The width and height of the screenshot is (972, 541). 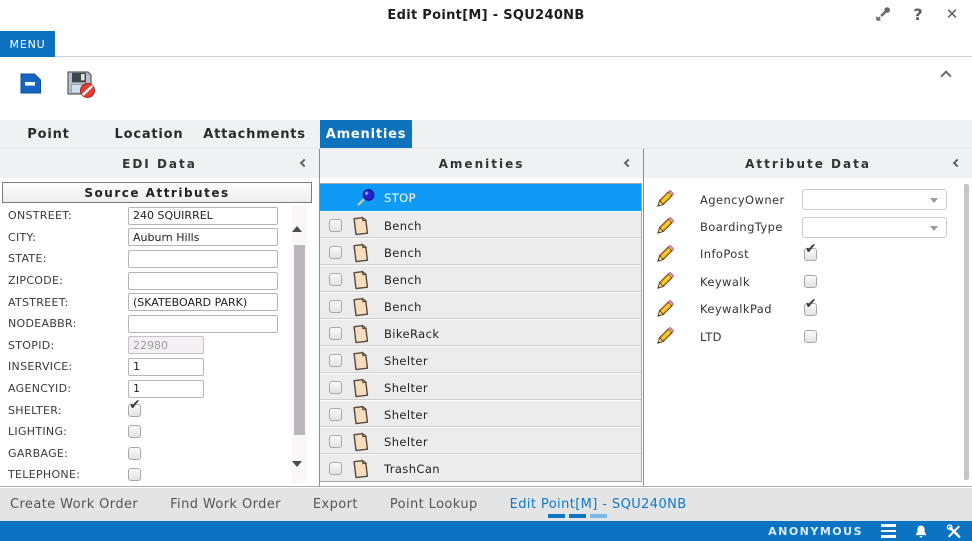 I want to click on tab-point: Point, so click(x=48, y=134).